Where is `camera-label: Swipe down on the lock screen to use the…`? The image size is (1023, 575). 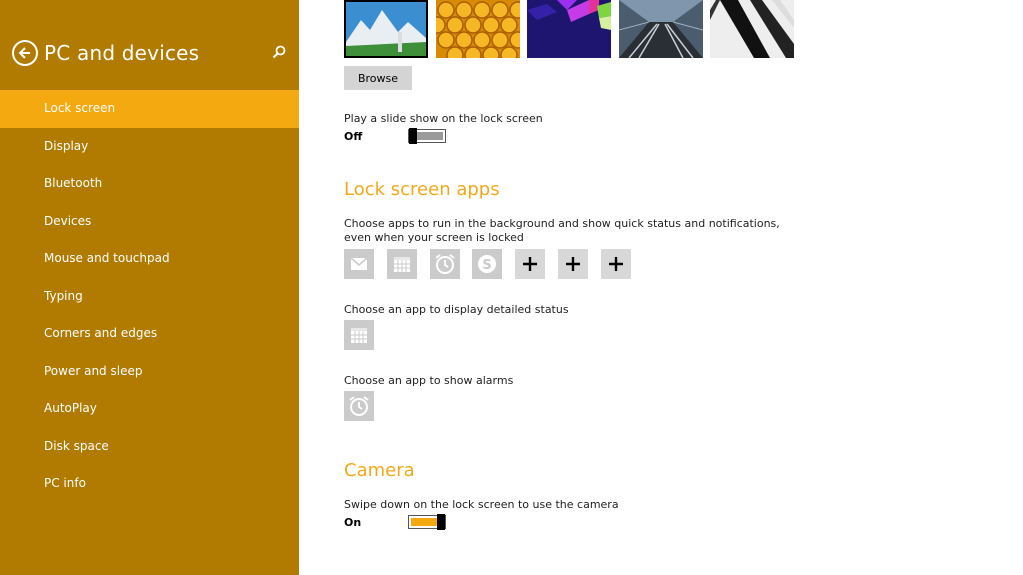 camera-label: Swipe down on the lock screen to use the… is located at coordinates (481, 504).